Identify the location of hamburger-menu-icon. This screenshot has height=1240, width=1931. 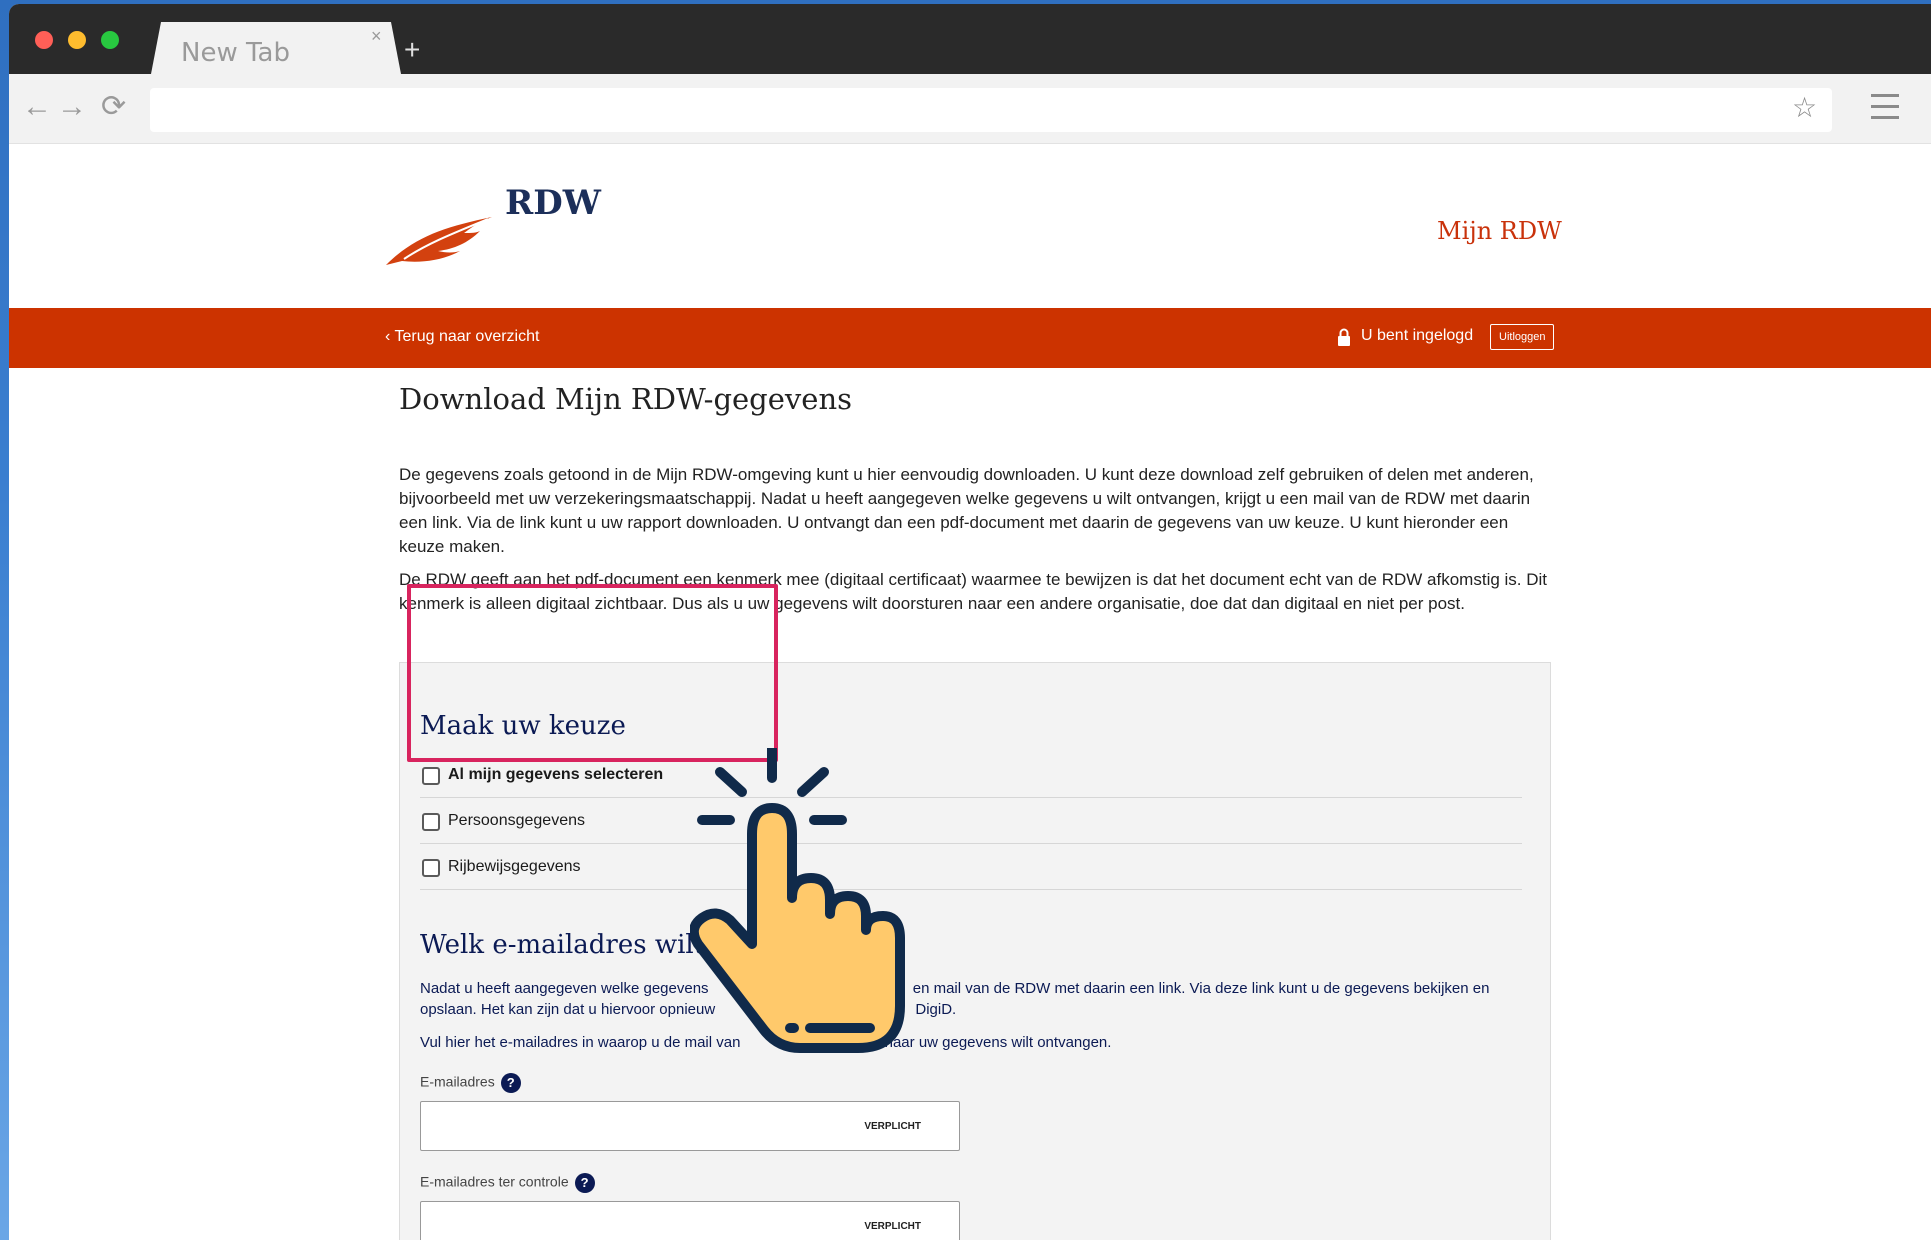
(1885, 110).